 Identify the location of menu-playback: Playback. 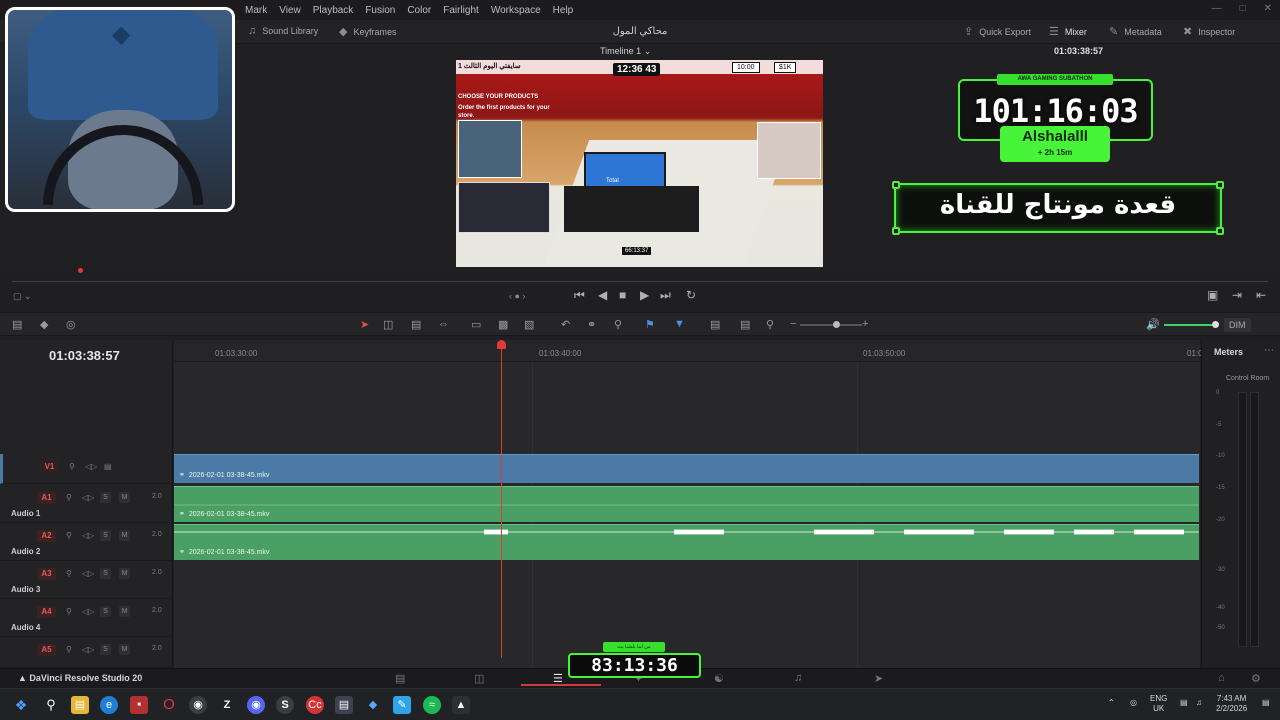
(333, 10).